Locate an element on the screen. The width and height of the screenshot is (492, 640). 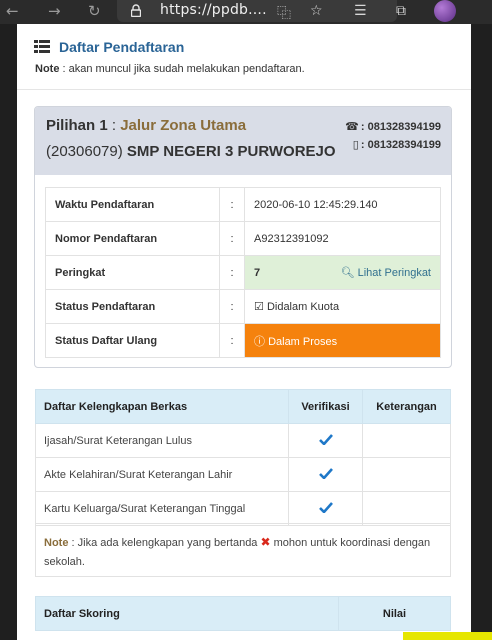
choice-title: Pilihan 1 : Jalur Zona Utama is located at coordinates (146, 125).